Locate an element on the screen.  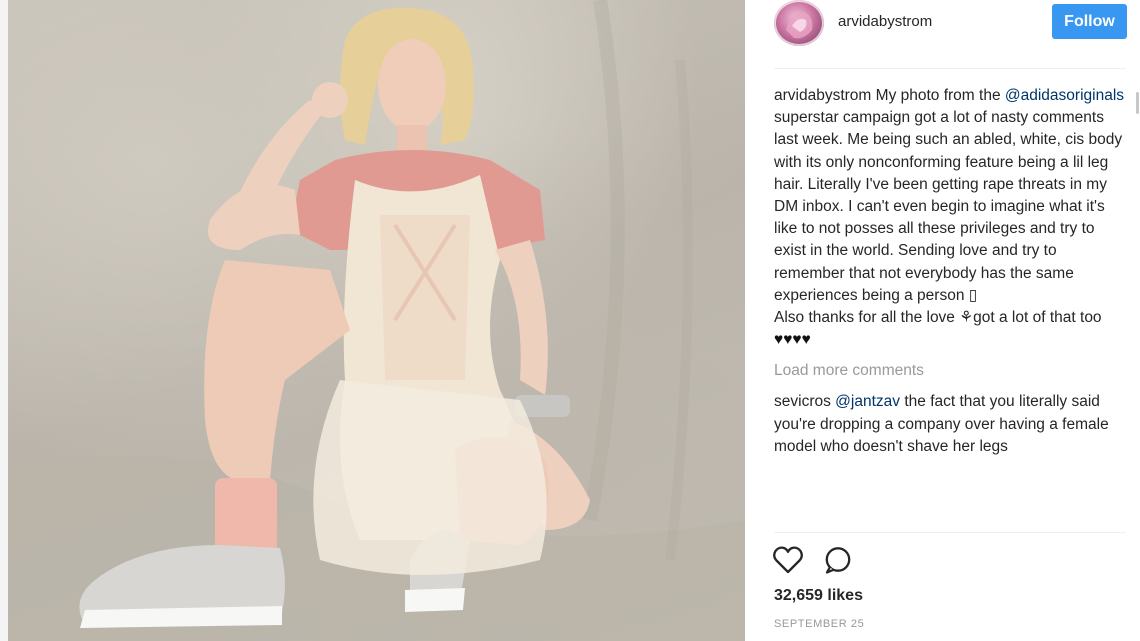
likes-count: 32,659 likes is located at coordinates (818, 596).